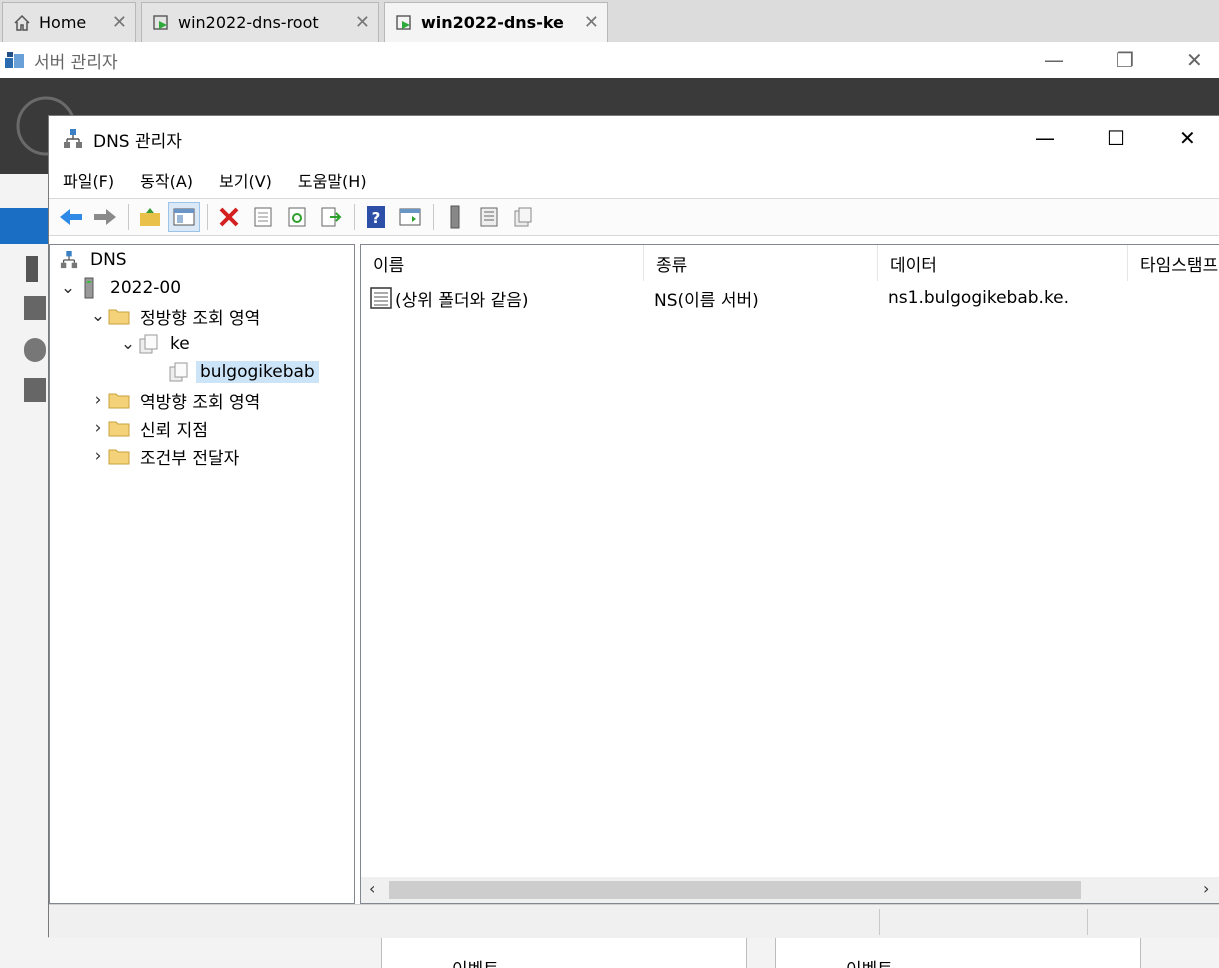  Describe the element at coordinates (332, 180) in the screenshot. I see `menu-help: 도움말(H)` at that location.